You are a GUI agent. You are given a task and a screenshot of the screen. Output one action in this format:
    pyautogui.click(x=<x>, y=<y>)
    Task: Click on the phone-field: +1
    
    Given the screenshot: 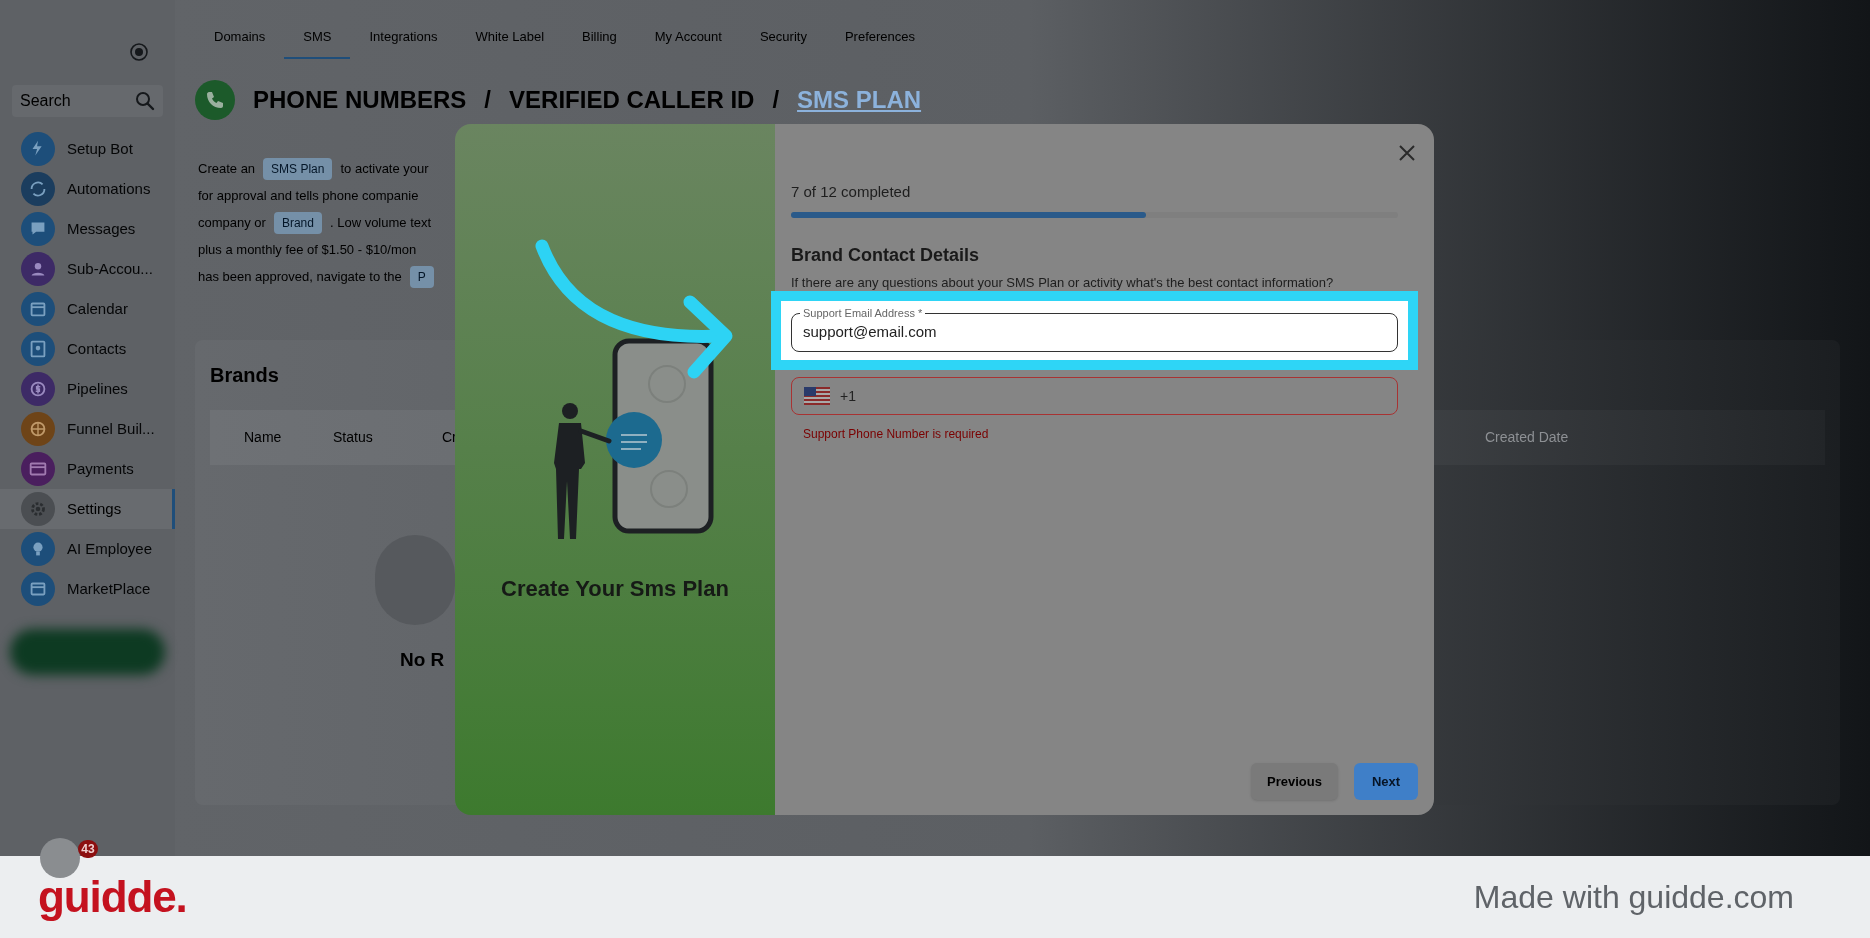 What is the action you would take?
    pyautogui.click(x=1094, y=396)
    